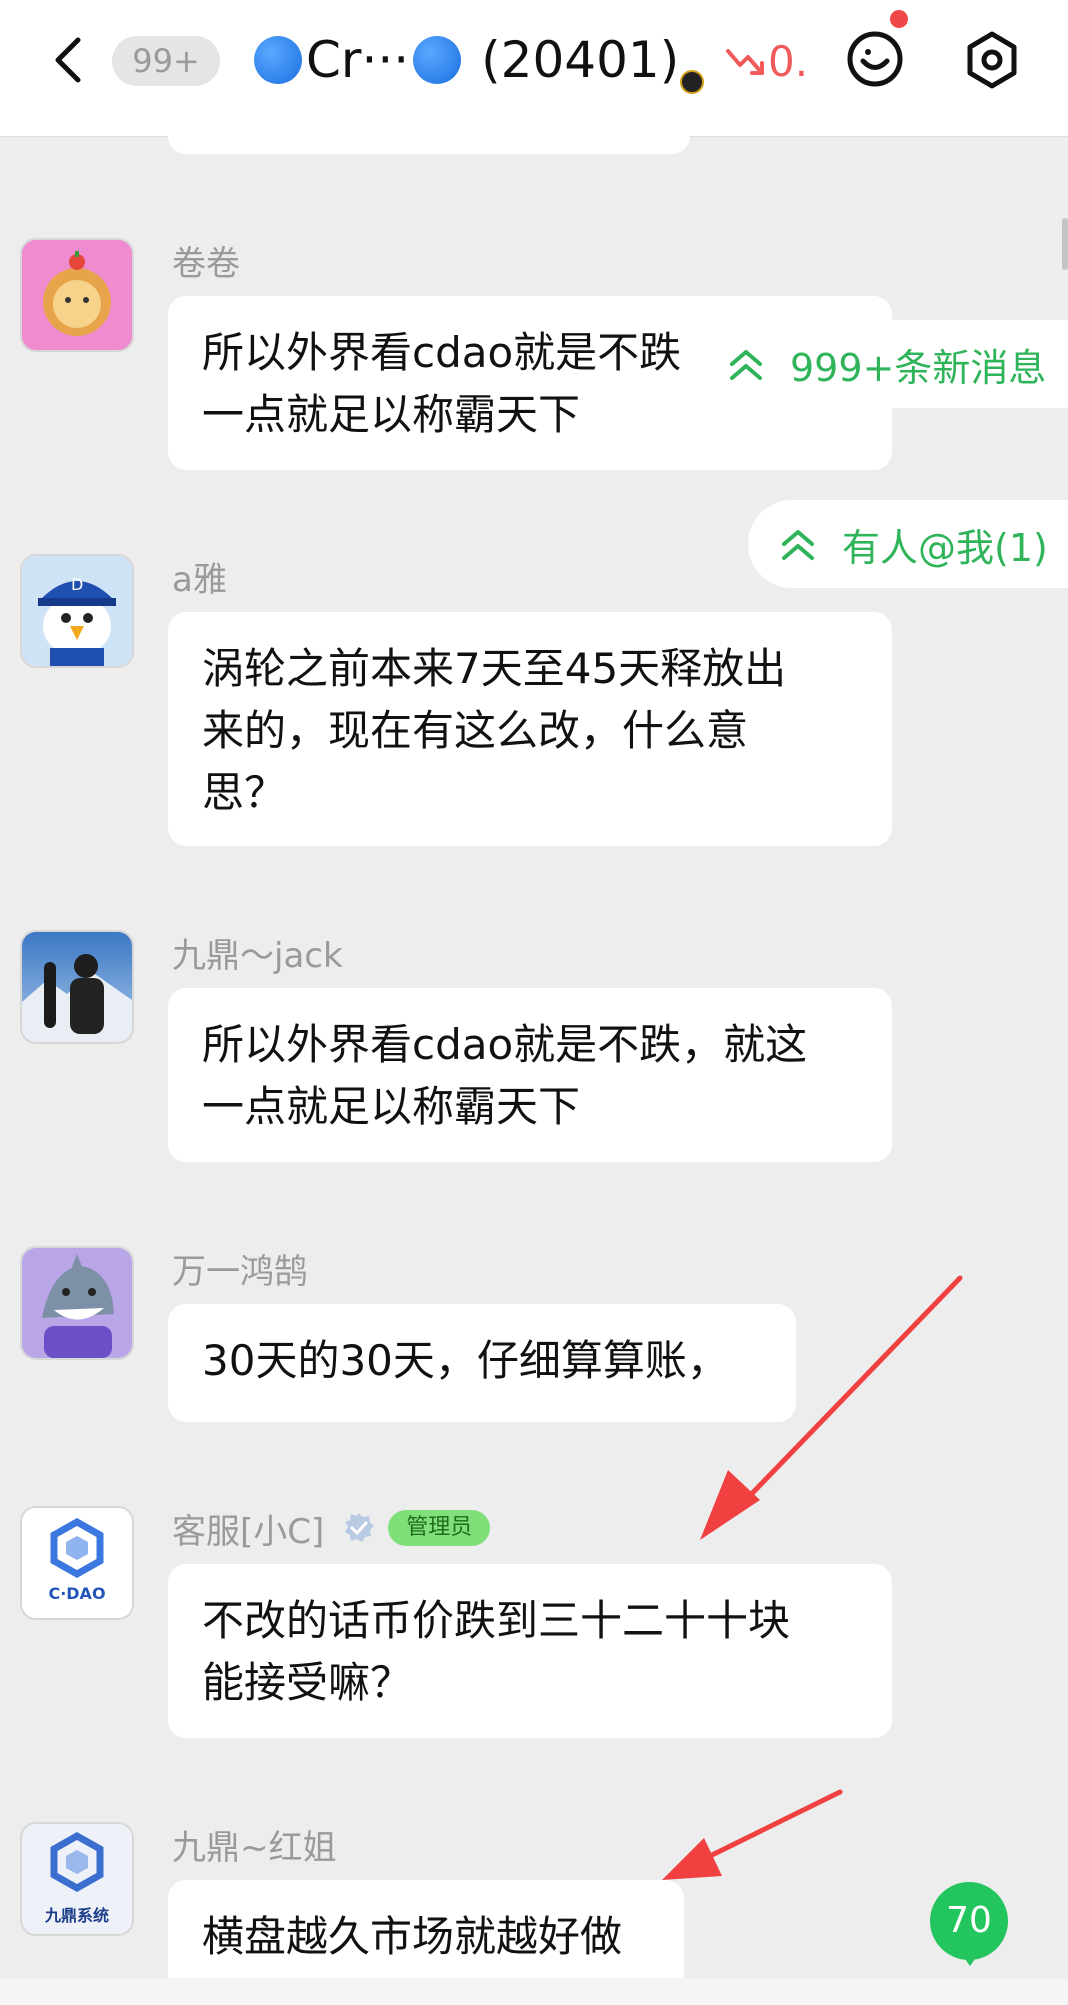 This screenshot has width=1068, height=2005. What do you see at coordinates (257, 955) in the screenshot?
I see `sender-name: 九鼎～jack` at bounding box center [257, 955].